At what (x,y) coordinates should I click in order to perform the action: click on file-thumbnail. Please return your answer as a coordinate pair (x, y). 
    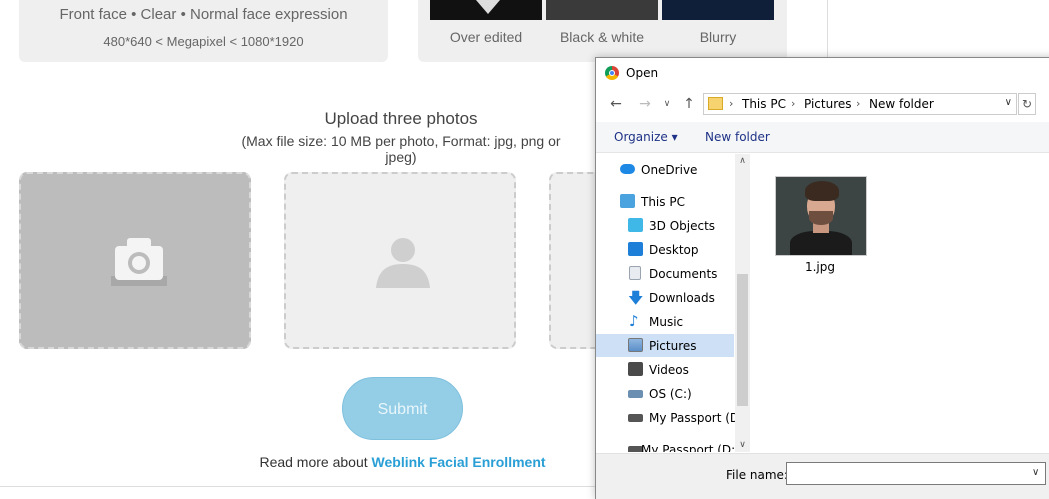
    Looking at the image, I should click on (821, 216).